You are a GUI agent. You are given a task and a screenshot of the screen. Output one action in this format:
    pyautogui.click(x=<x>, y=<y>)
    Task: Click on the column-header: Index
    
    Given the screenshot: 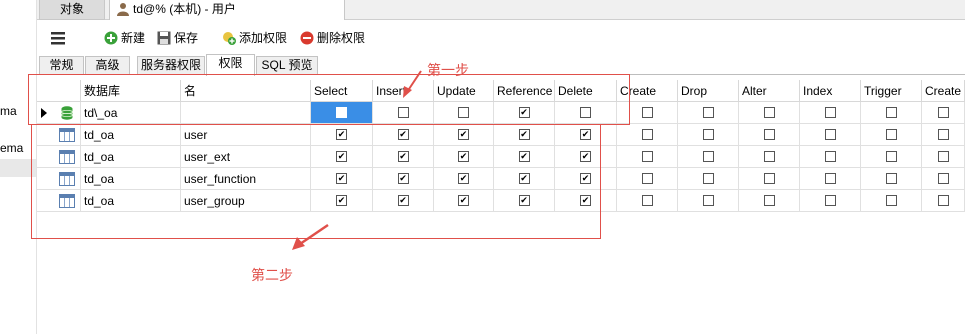 What is the action you would take?
    pyautogui.click(x=830, y=91)
    